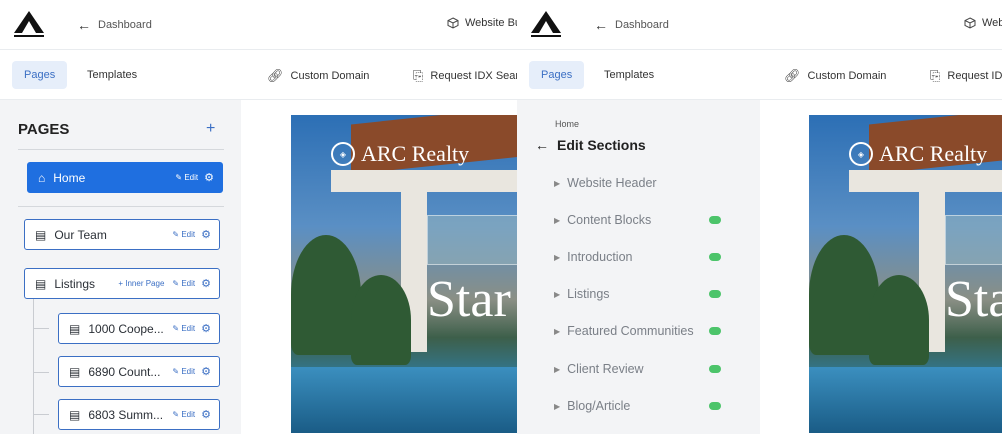 The width and height of the screenshot is (1002, 434). What do you see at coordinates (469, 299) in the screenshot?
I see `preview-headline: Star` at bounding box center [469, 299].